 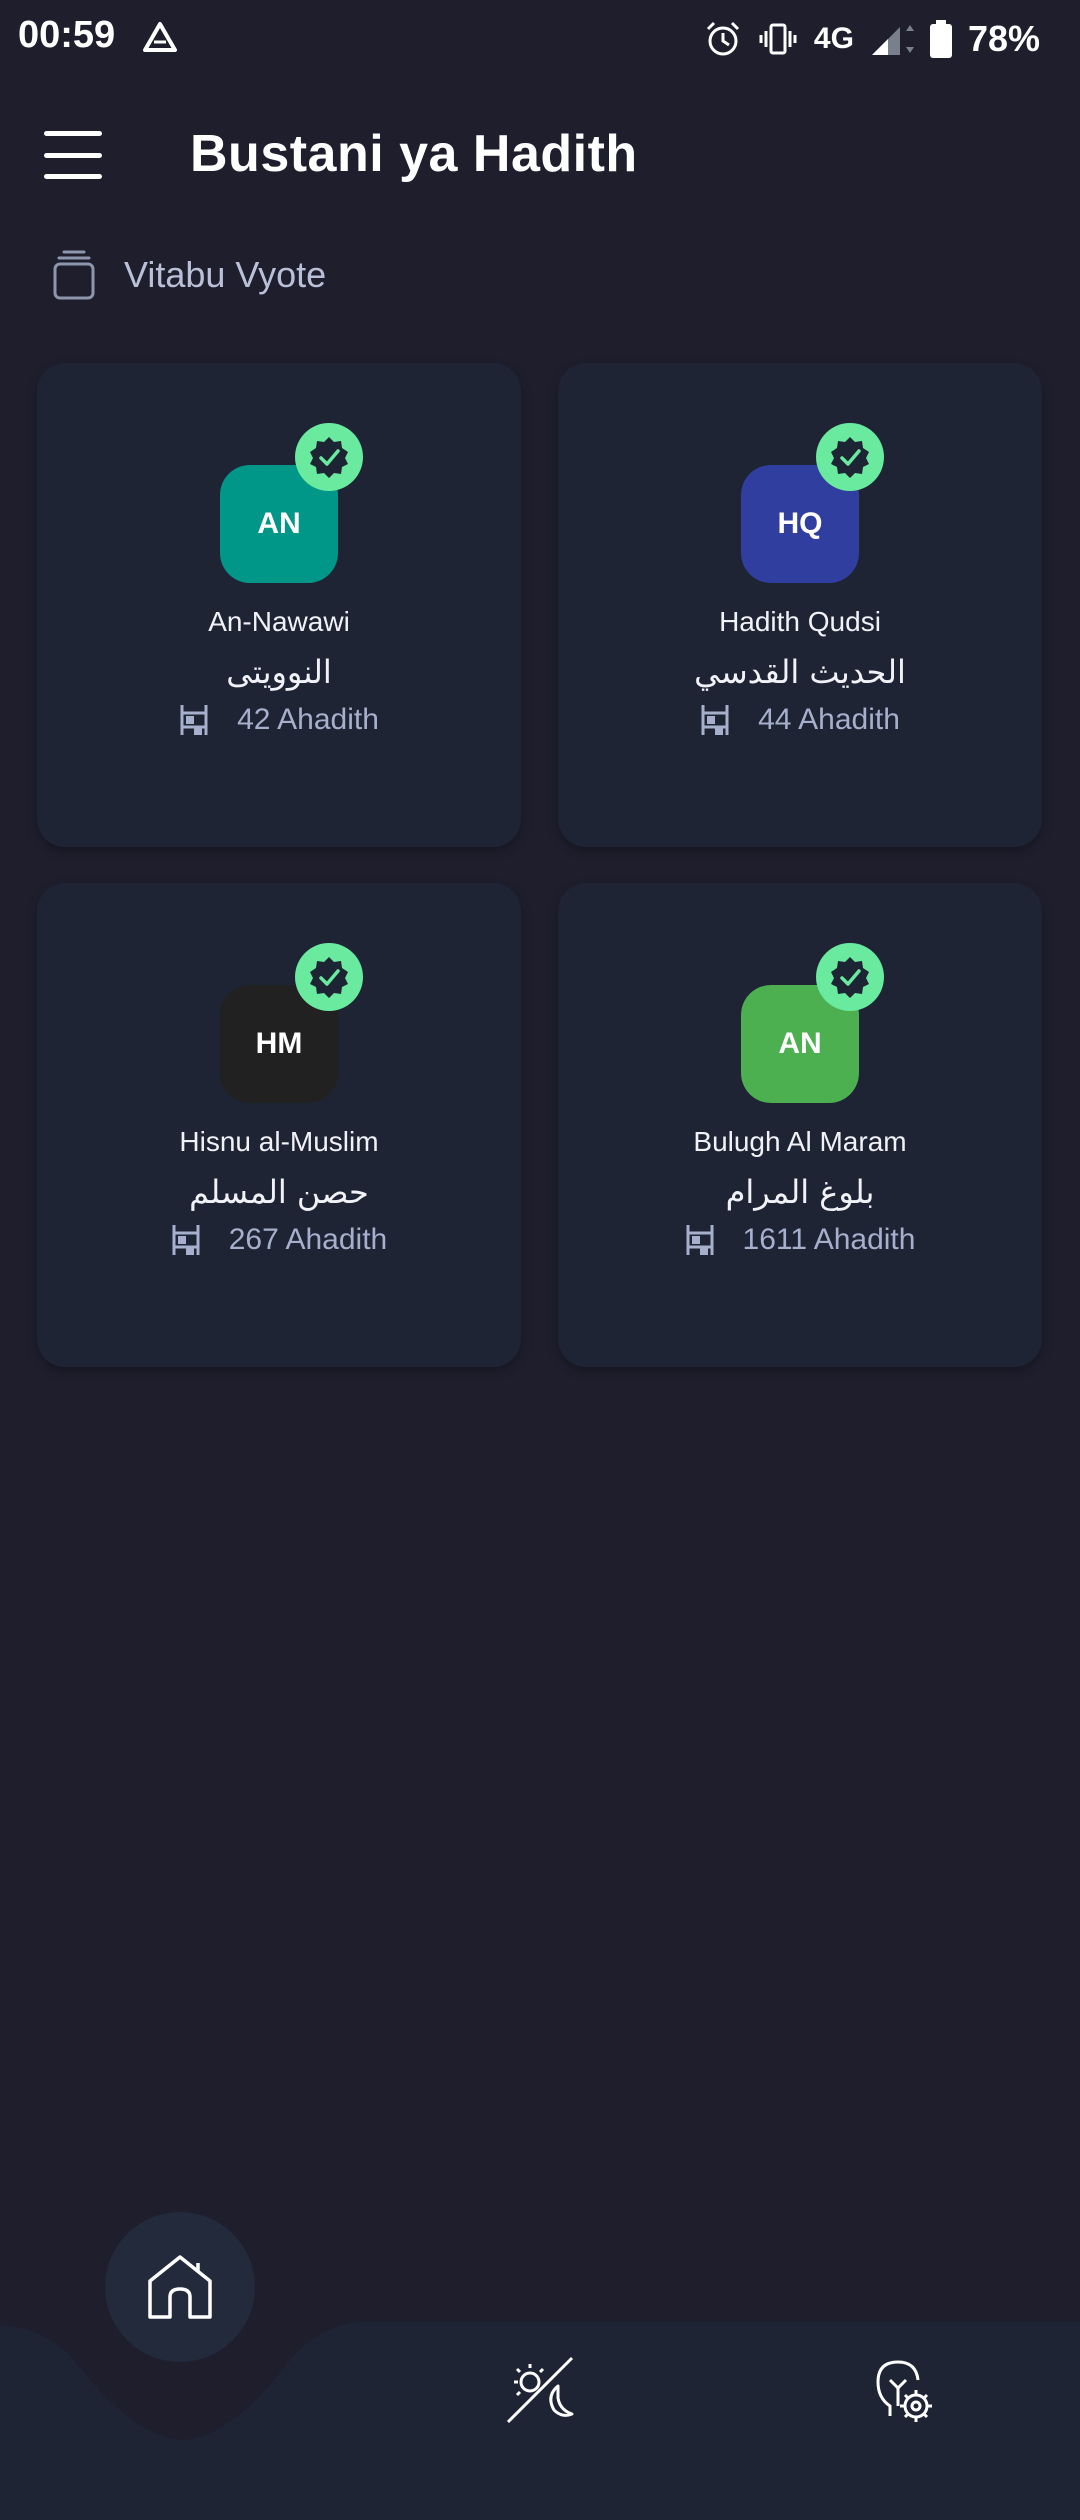 I want to click on book-name: Bulugh Al Maram, so click(x=800, y=1141).